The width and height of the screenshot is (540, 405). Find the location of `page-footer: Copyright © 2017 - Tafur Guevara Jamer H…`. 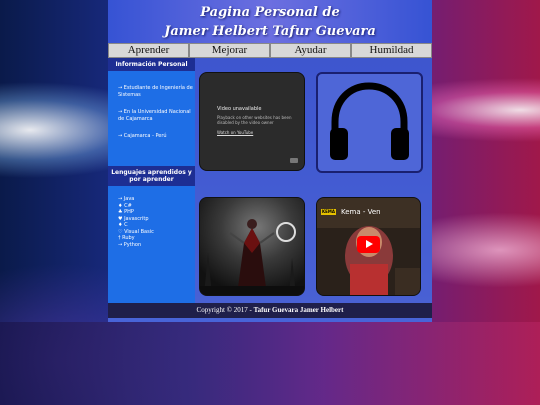

page-footer: Copyright © 2017 - Tafur Guevara Jamer H… is located at coordinates (270, 310).